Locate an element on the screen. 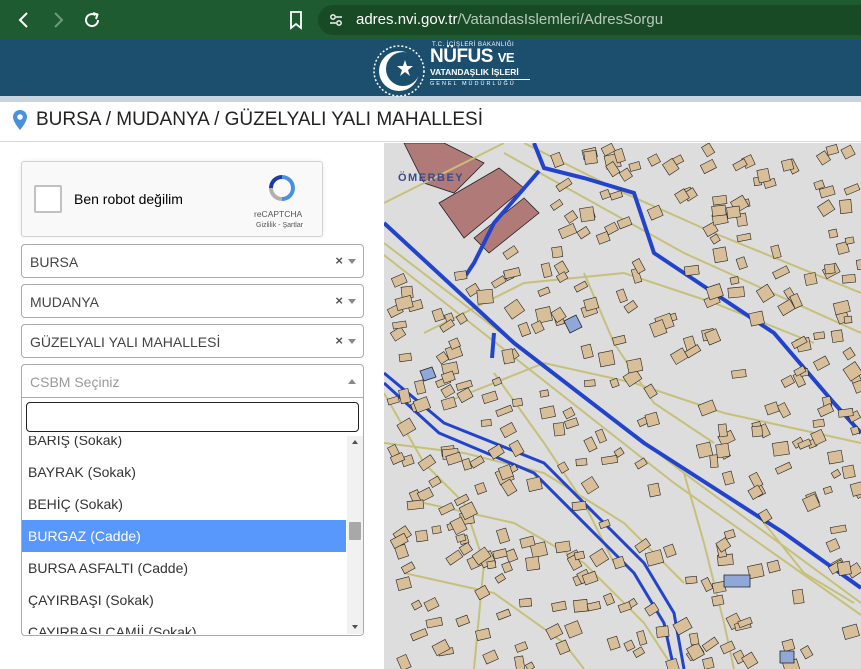 The image size is (861, 669). logo-directorate: GENEL MÜDÜRLÜĞÜ is located at coordinates (480, 83).